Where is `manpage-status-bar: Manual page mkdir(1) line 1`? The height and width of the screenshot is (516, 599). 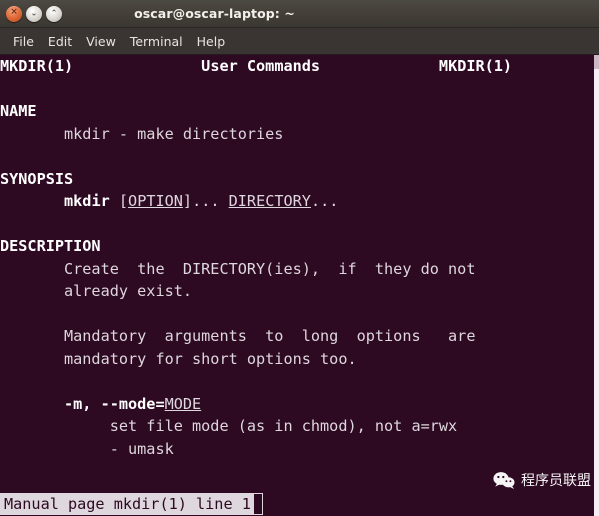 manpage-status-bar: Manual page mkdir(1) line 1 is located at coordinates (131, 504).